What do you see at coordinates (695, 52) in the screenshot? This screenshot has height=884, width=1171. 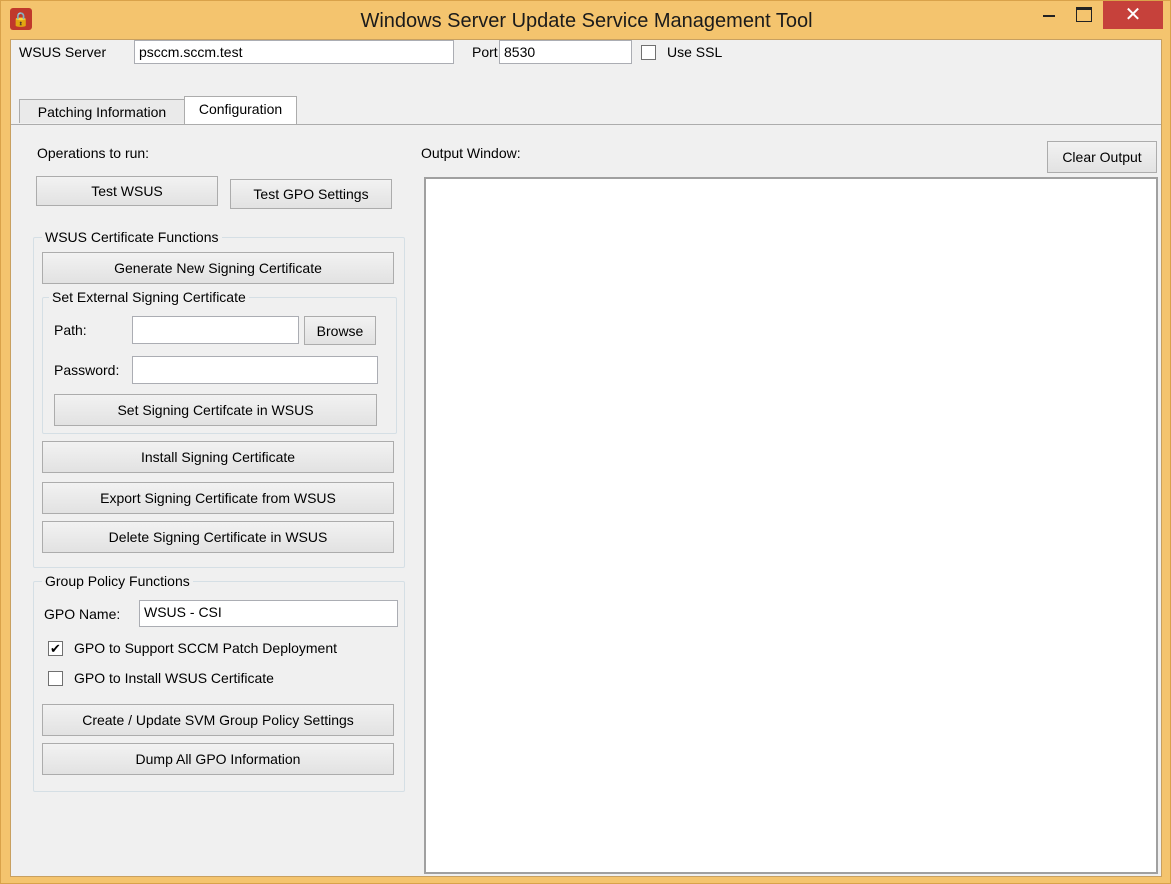 I see `use-ssl-label: Use SSL` at bounding box center [695, 52].